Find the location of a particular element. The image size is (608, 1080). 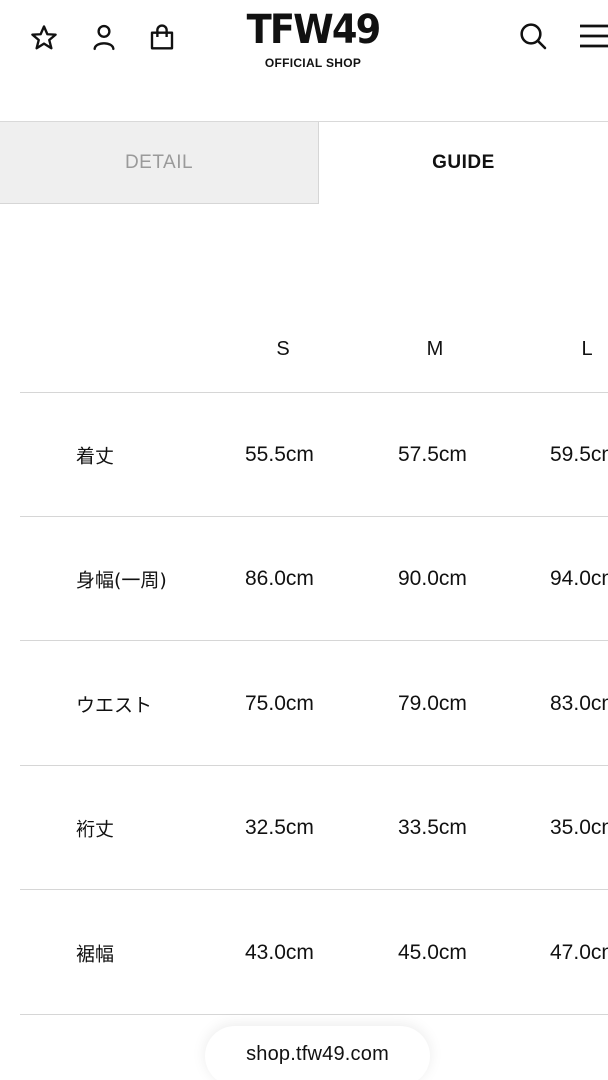

size-column-s: S is located at coordinates (283, 349).